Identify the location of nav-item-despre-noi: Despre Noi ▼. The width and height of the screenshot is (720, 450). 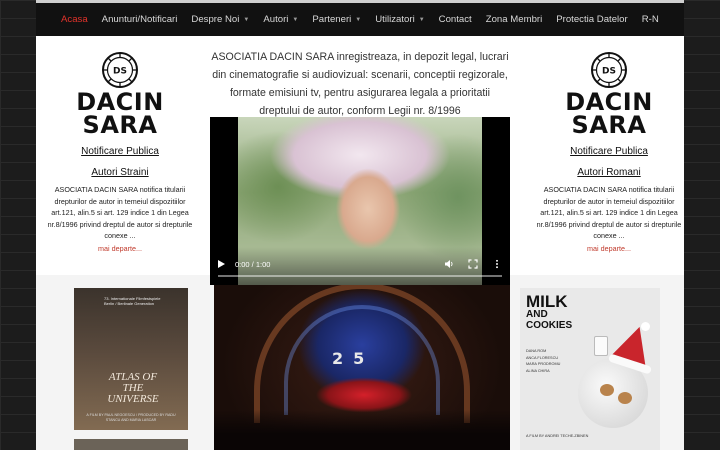
(220, 19).